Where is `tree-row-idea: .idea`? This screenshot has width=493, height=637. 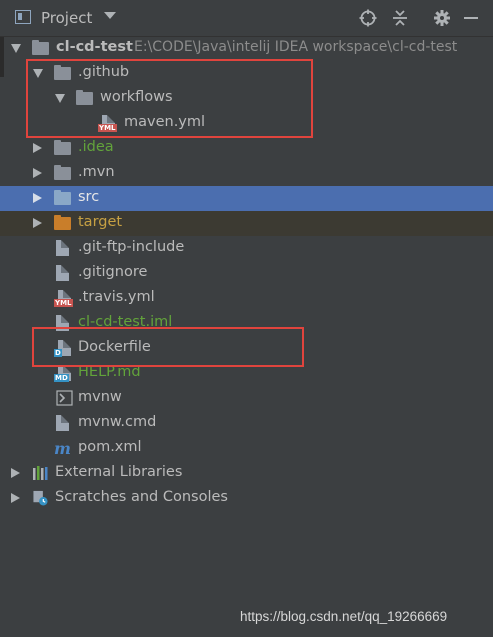 tree-row-idea: .idea is located at coordinates (246, 148).